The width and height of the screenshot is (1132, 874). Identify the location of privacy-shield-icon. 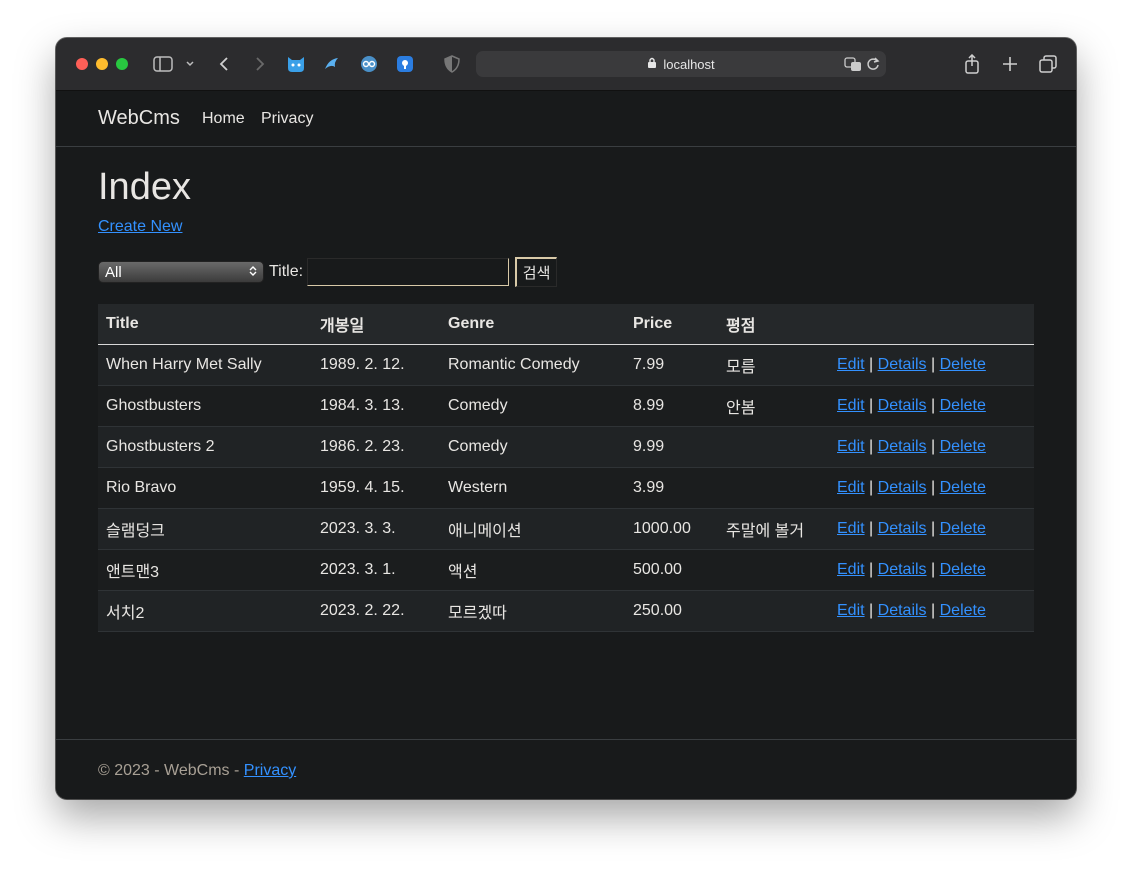
(452, 64).